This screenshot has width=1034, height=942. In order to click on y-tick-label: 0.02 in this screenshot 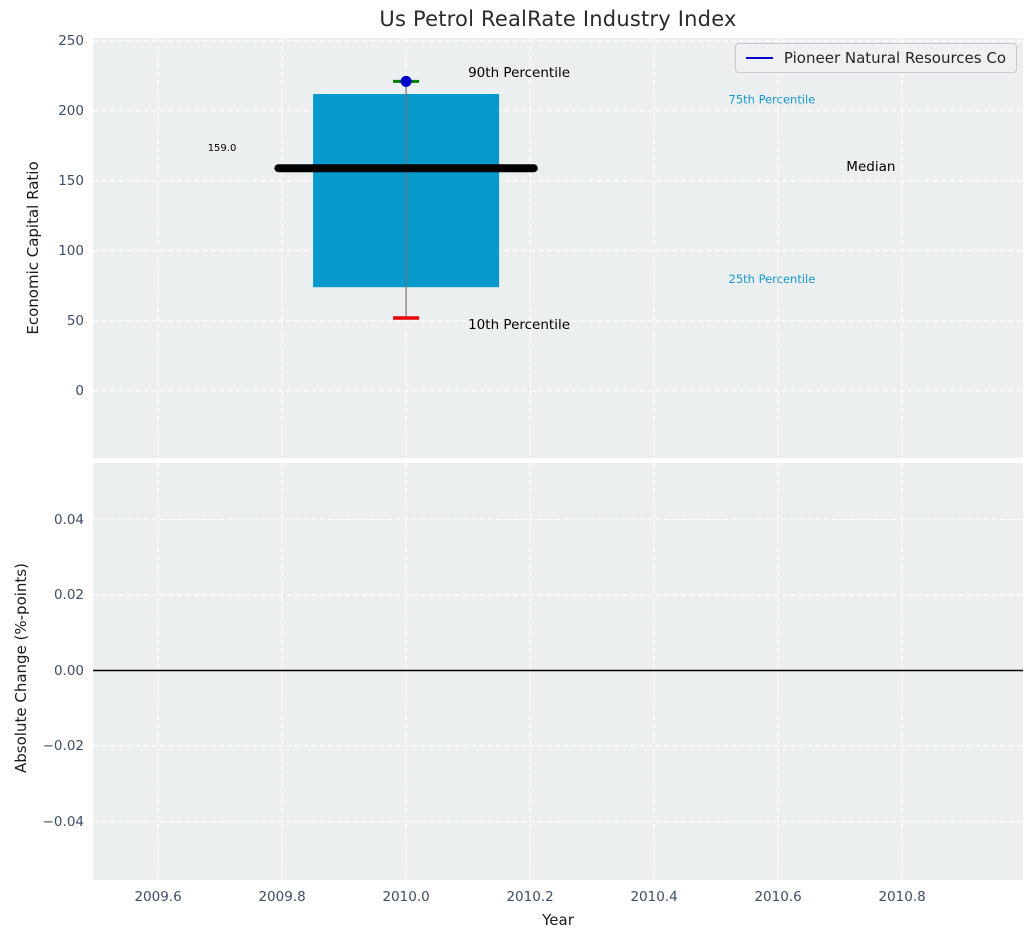, I will do `click(68, 595)`.